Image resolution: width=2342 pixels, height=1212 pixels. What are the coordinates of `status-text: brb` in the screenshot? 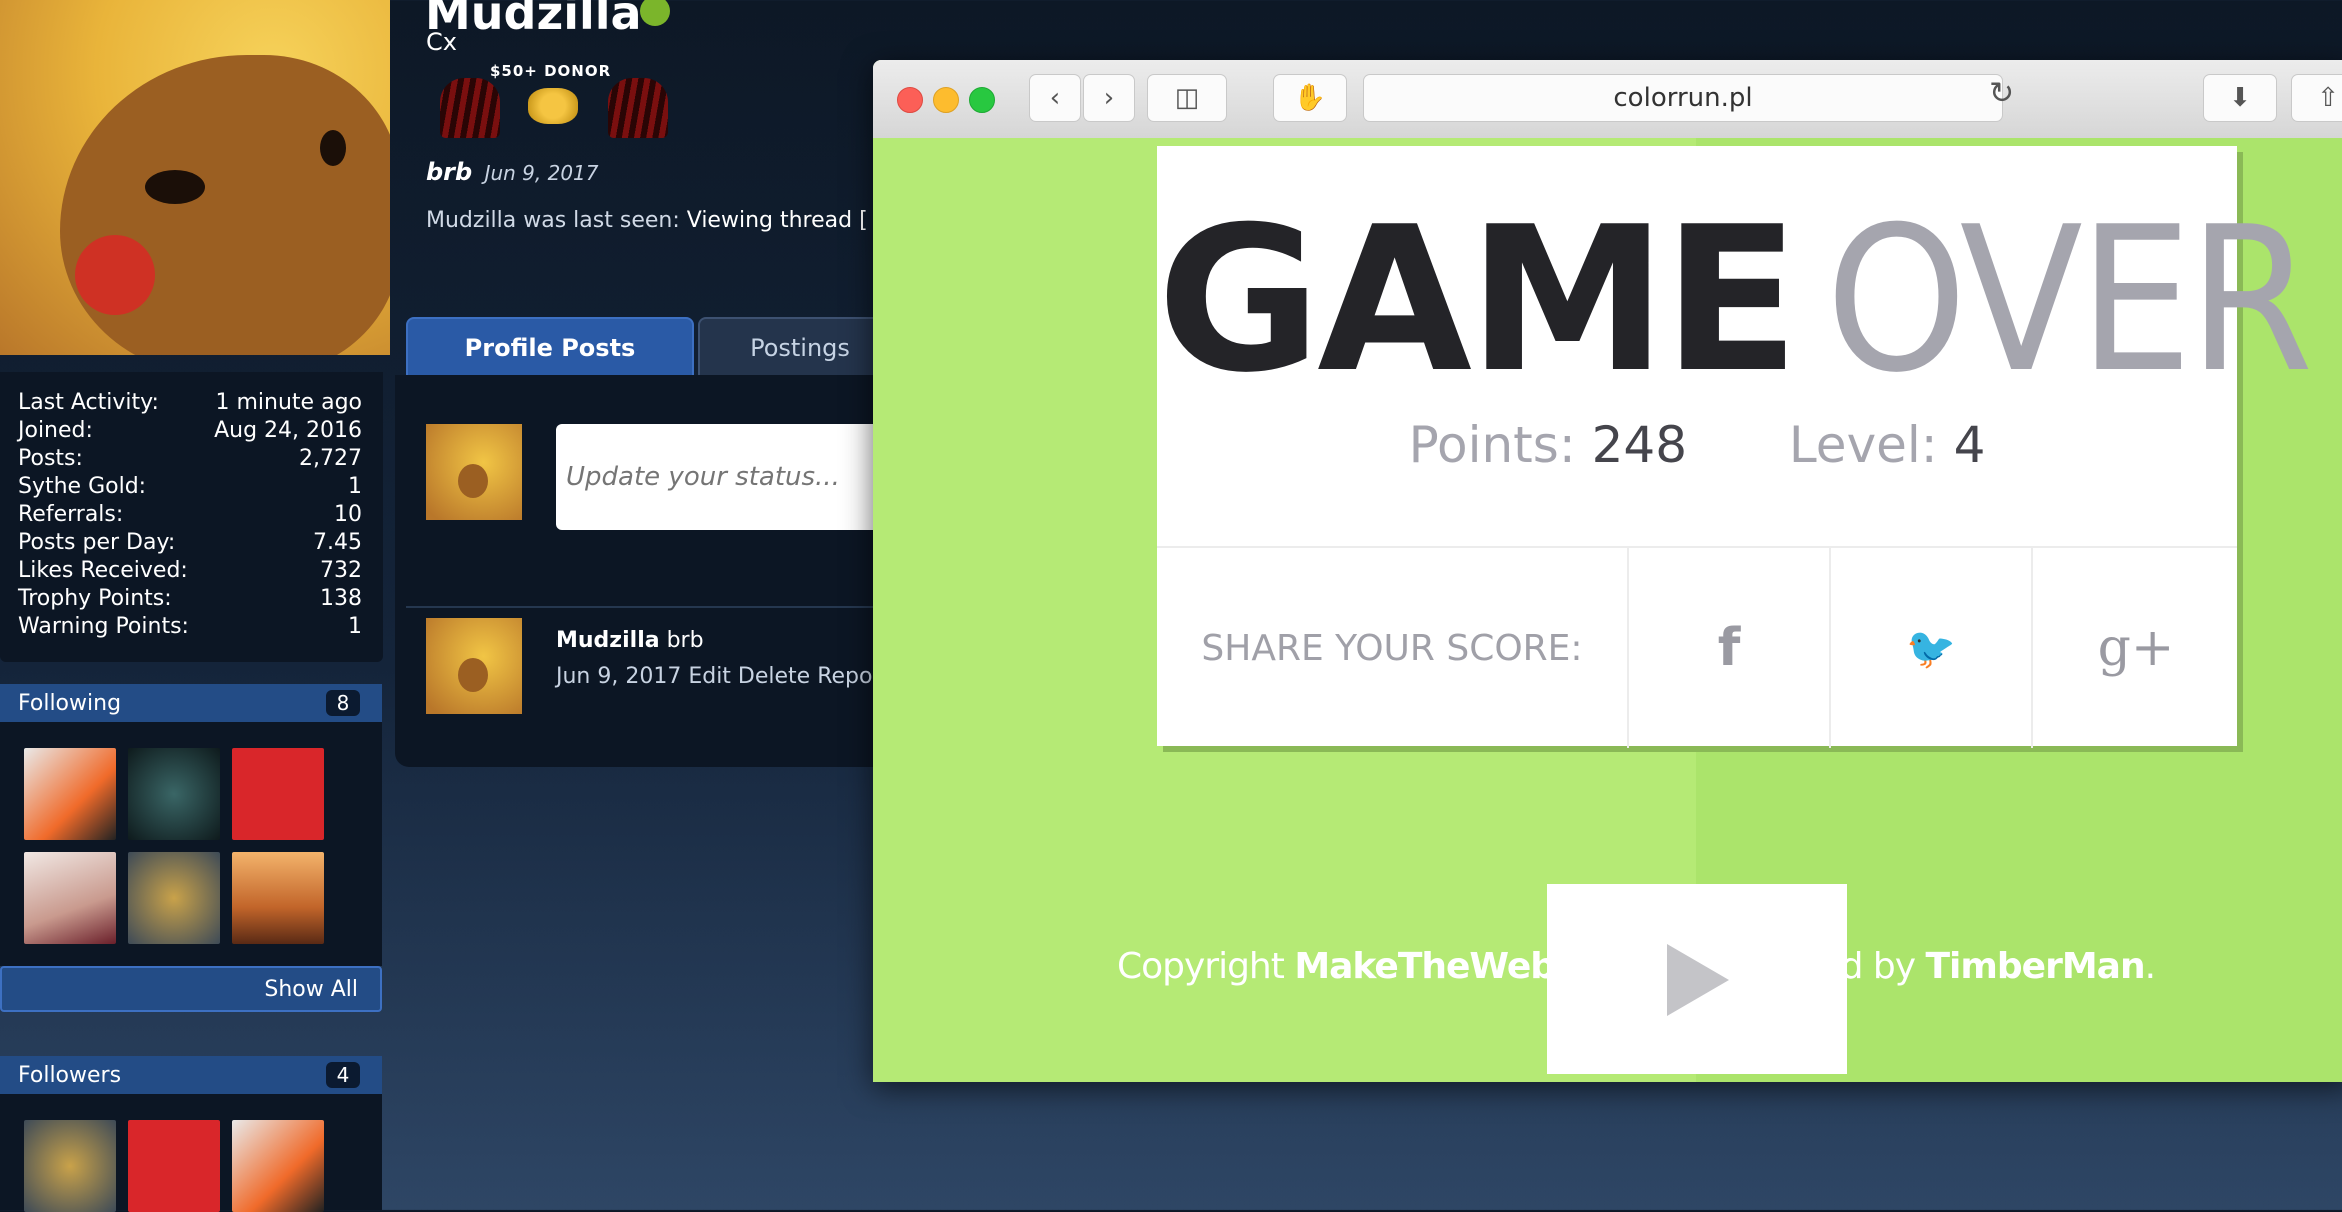 It's located at (449, 172).